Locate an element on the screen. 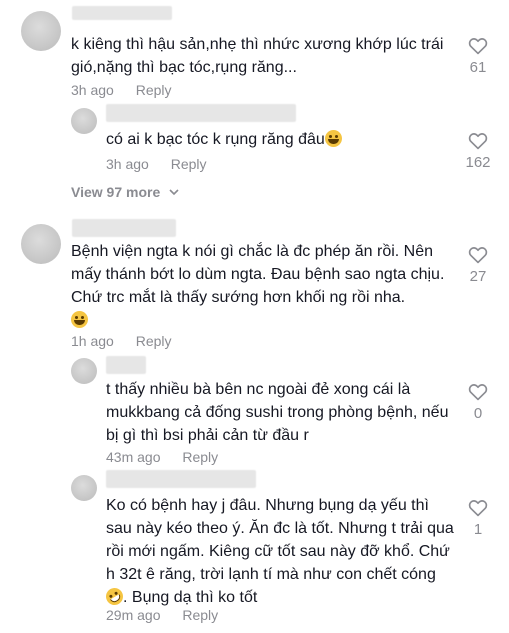 This screenshot has height=633, width=509. comment-meta: 1h ago Reply is located at coordinates (130, 341).